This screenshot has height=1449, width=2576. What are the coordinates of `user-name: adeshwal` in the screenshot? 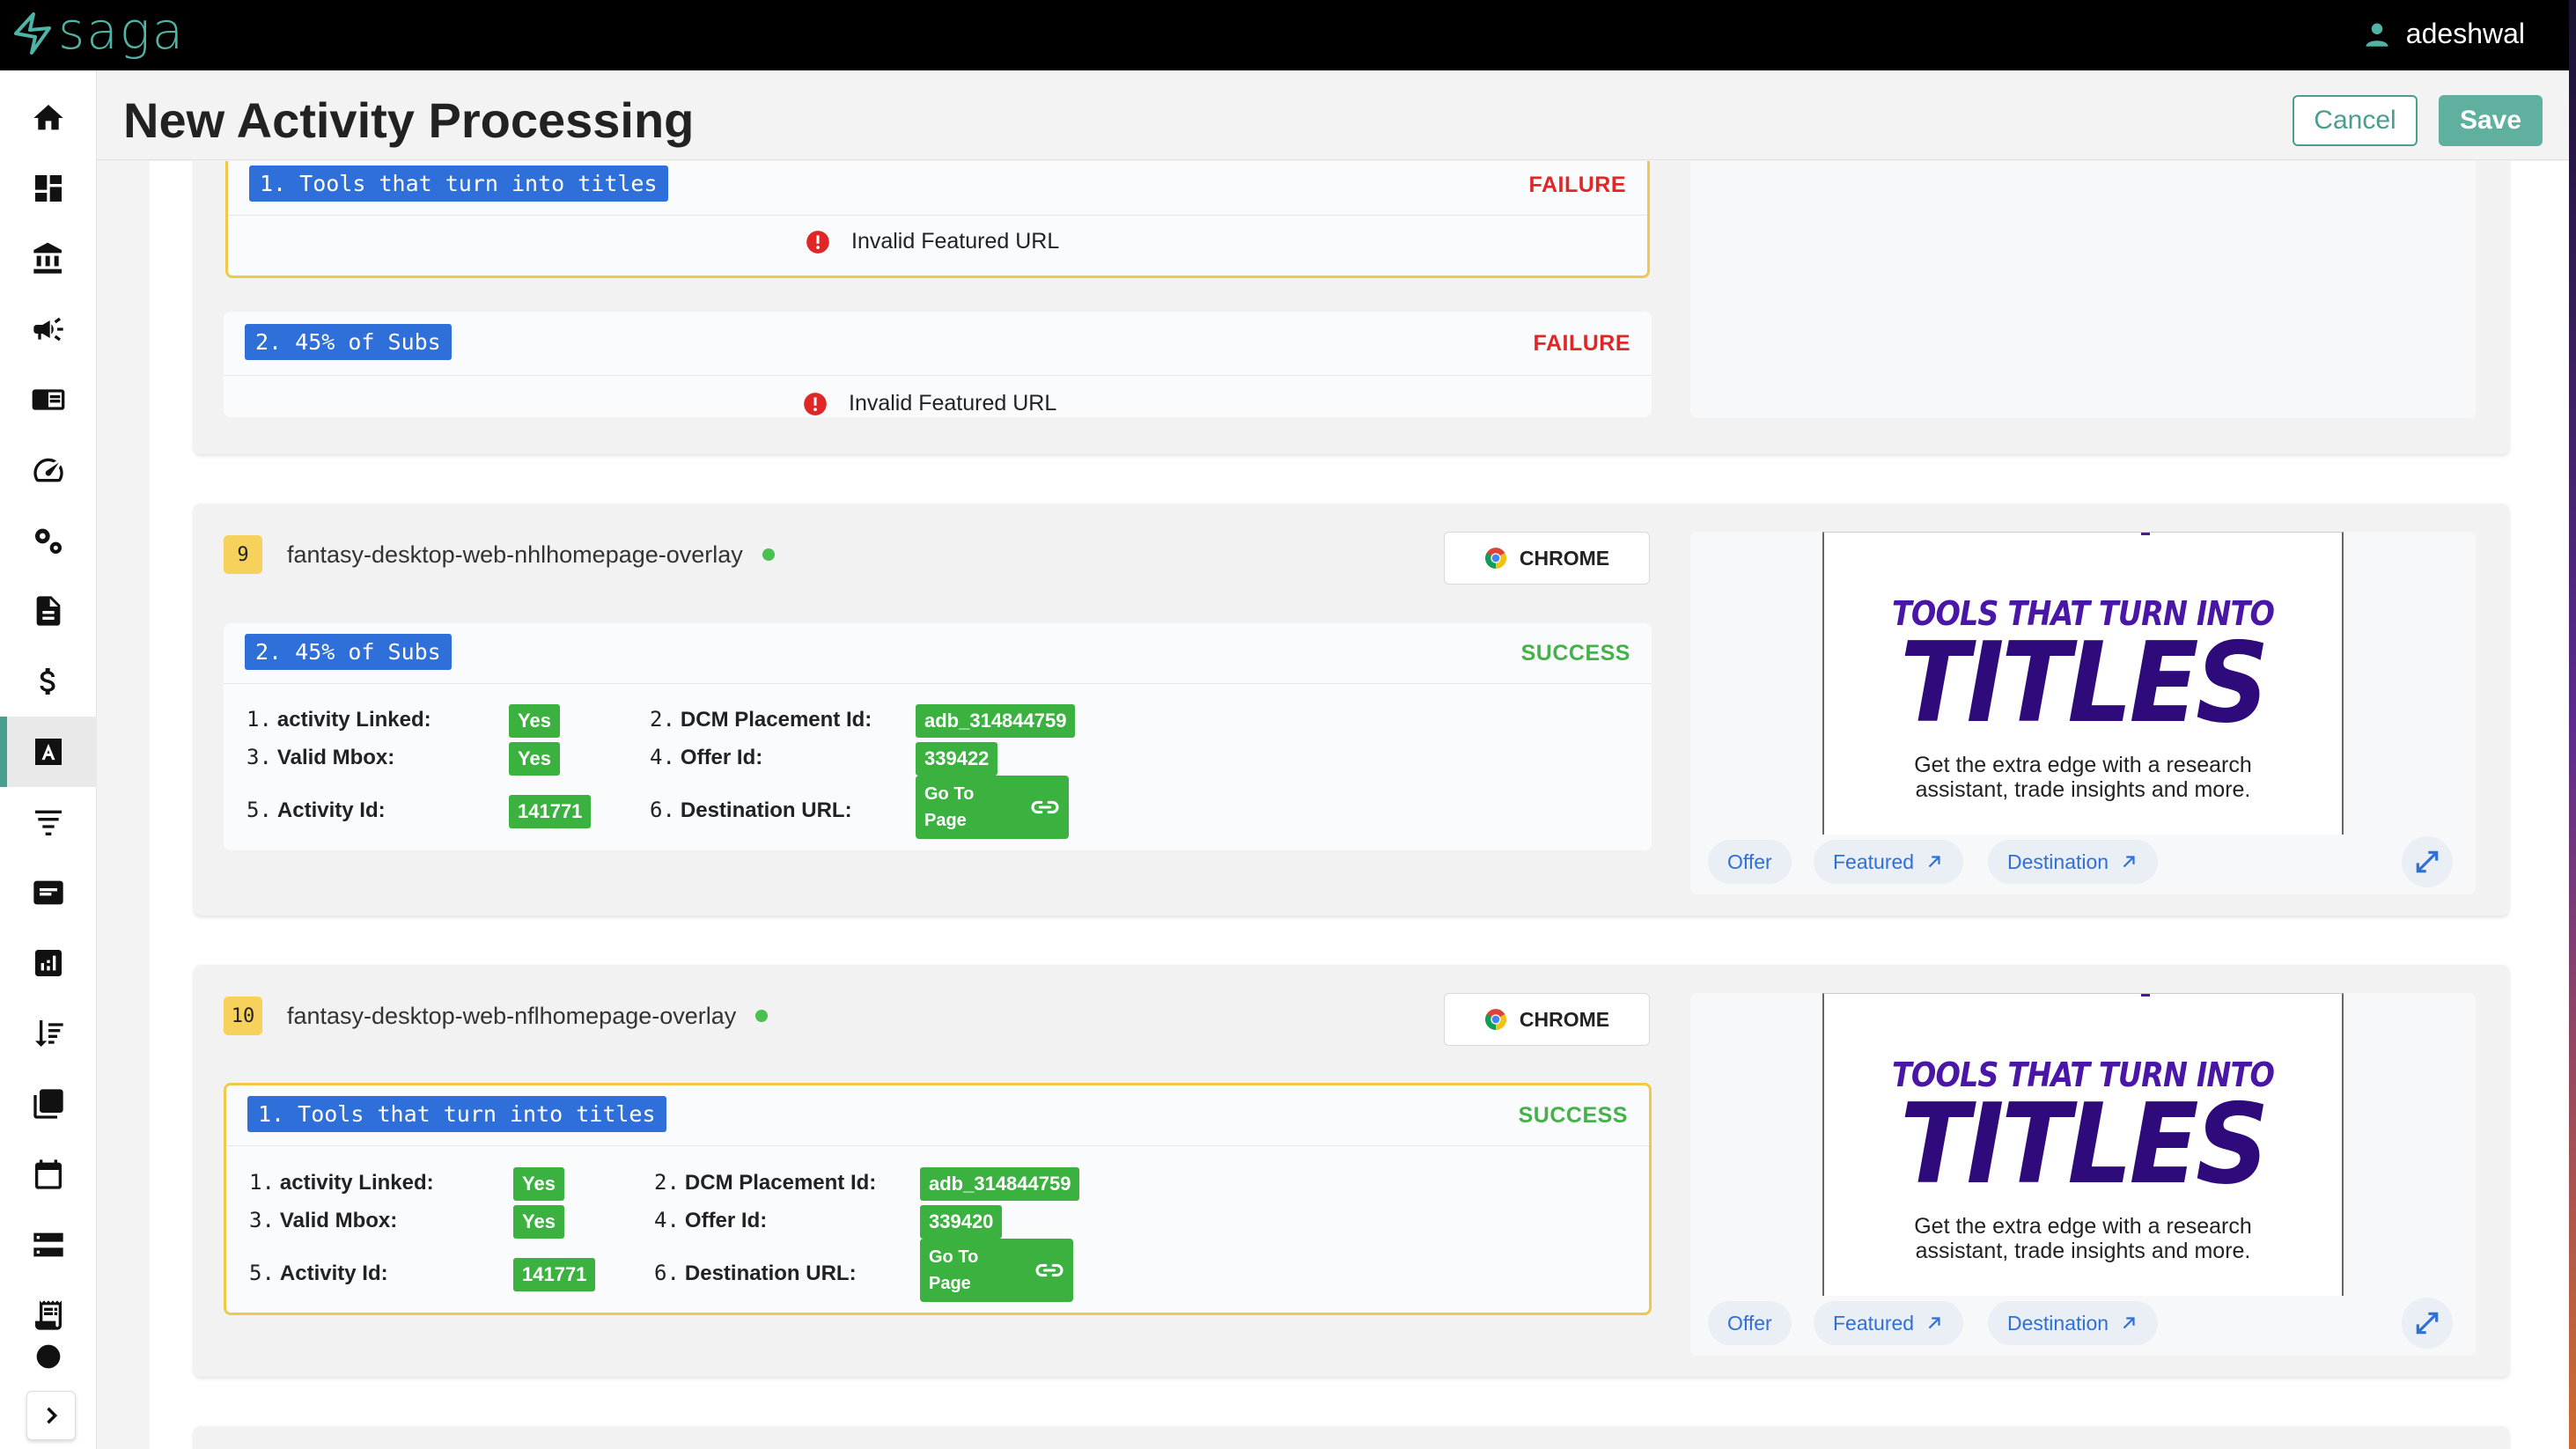 It's located at (2465, 34).